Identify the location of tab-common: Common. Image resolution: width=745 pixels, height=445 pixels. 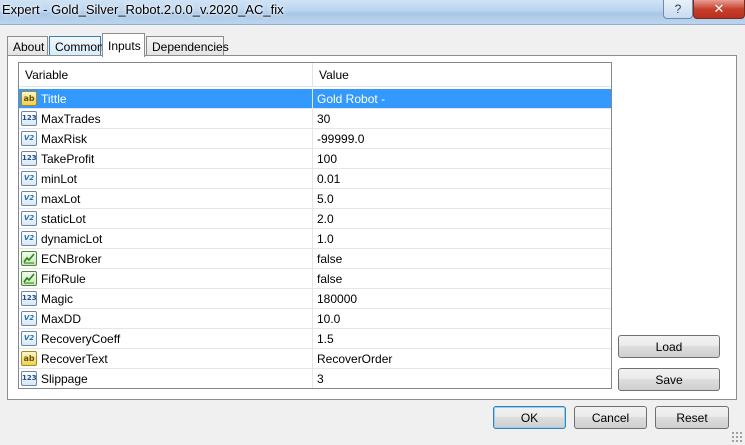
(76, 45).